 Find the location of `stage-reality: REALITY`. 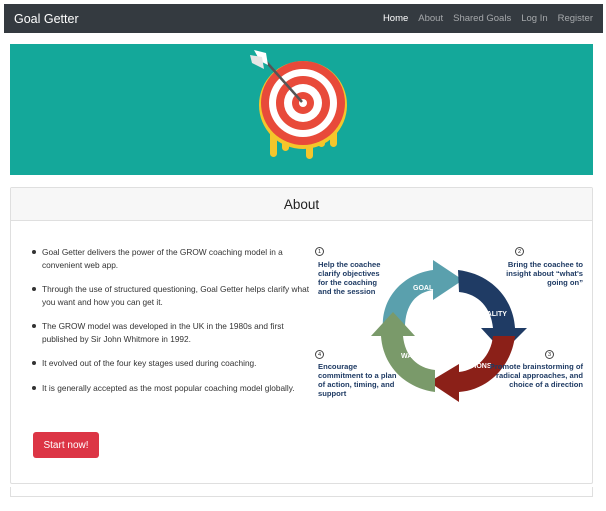

stage-reality: REALITY is located at coordinates (492, 314).